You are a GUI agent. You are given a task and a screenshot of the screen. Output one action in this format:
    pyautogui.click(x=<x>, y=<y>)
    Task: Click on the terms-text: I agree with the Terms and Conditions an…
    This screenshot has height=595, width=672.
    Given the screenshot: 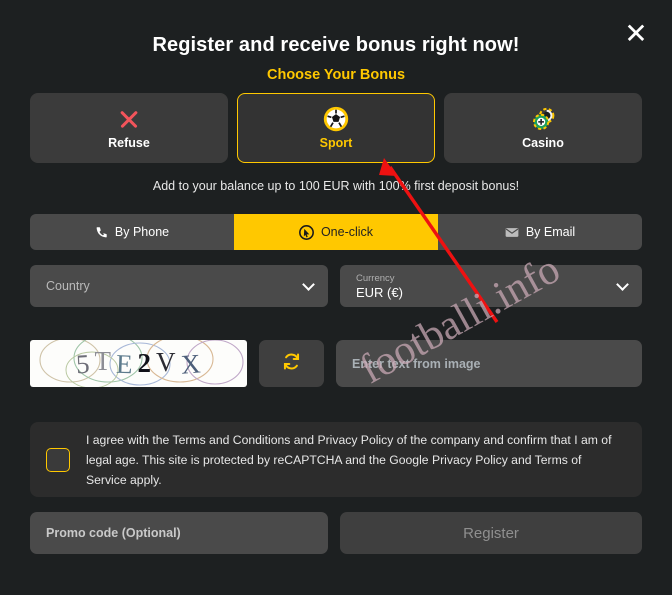 What is the action you would take?
    pyautogui.click(x=349, y=459)
    